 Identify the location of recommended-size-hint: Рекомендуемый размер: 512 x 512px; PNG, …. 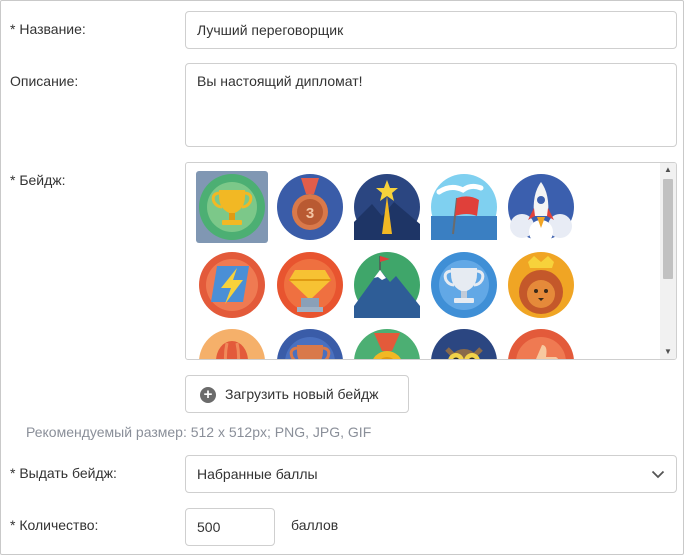
(199, 432).